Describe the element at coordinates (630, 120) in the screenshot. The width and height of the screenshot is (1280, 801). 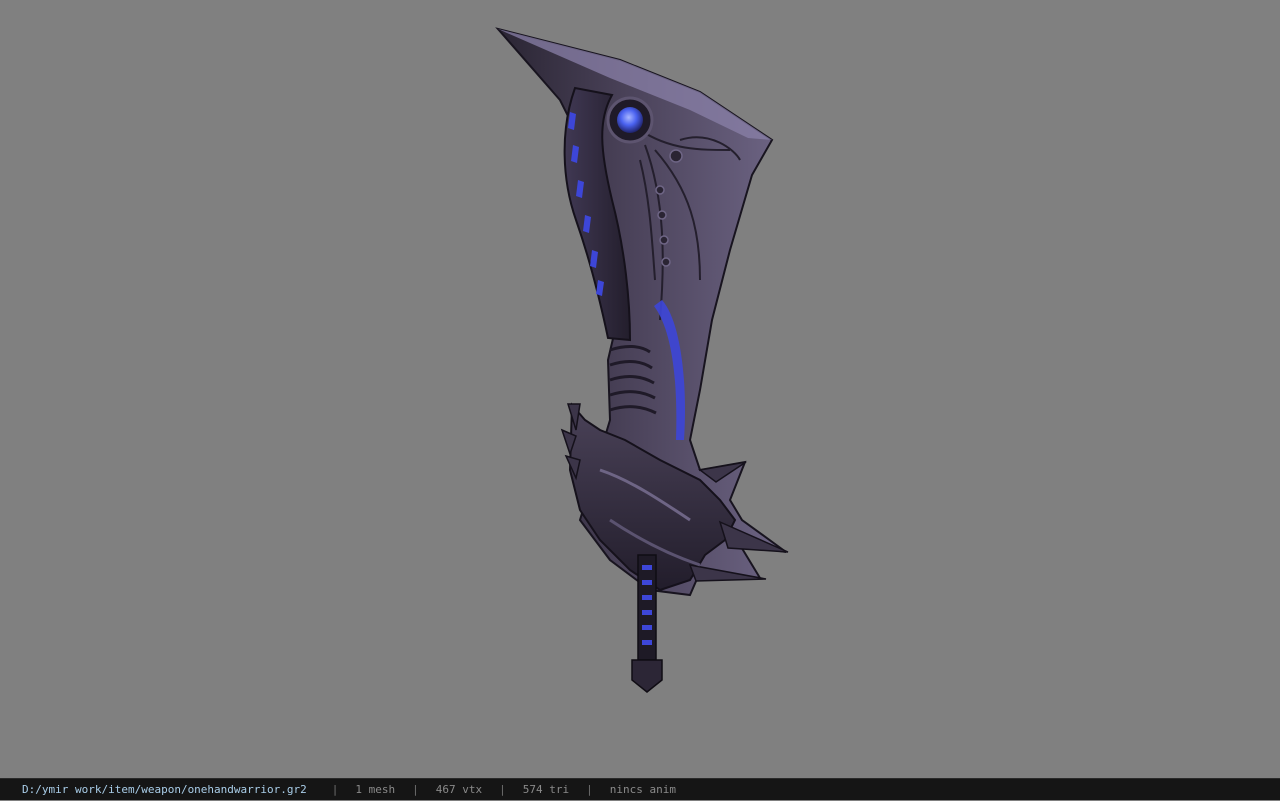
I see `orb-gem` at that location.